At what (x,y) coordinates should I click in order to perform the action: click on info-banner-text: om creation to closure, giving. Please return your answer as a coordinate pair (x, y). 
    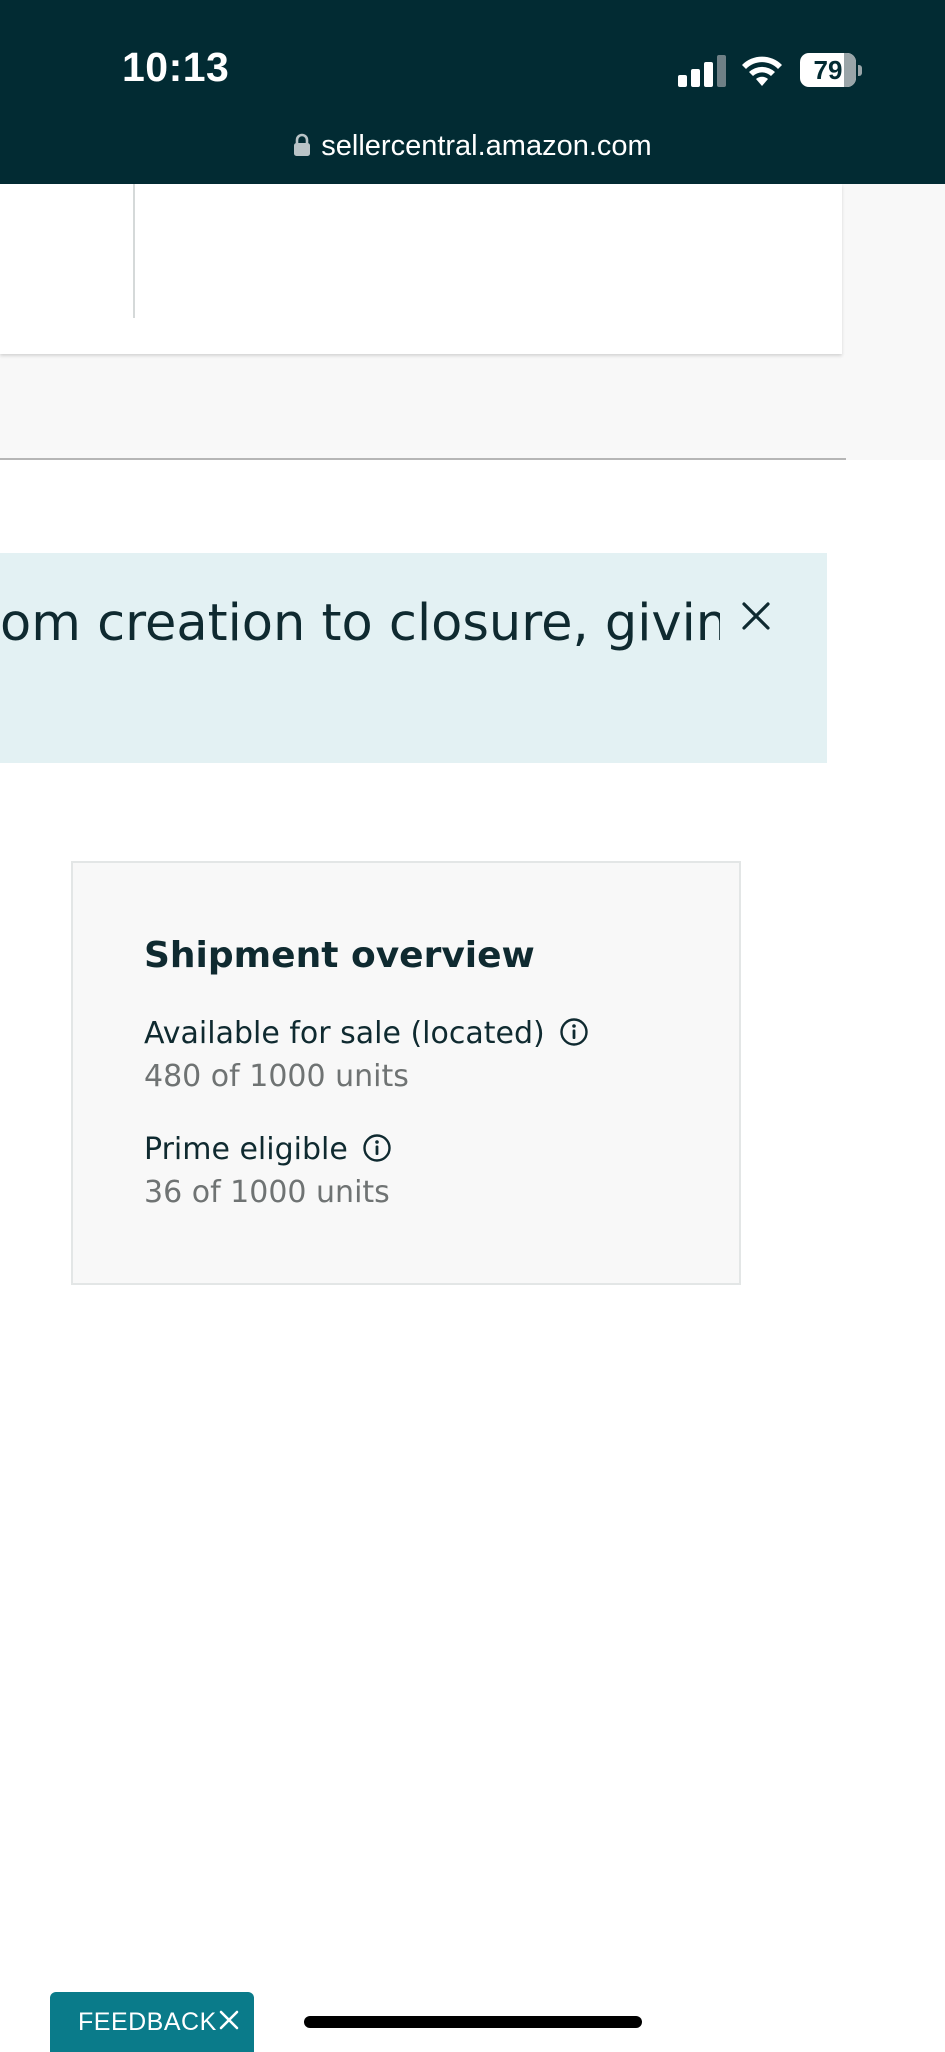
    Looking at the image, I should click on (360, 623).